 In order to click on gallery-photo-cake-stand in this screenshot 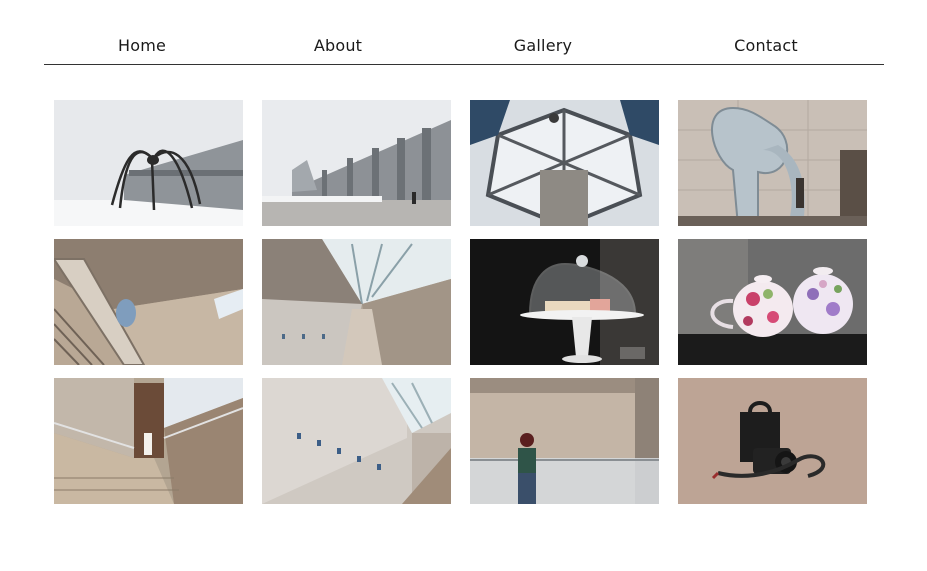, I will do `click(564, 302)`.